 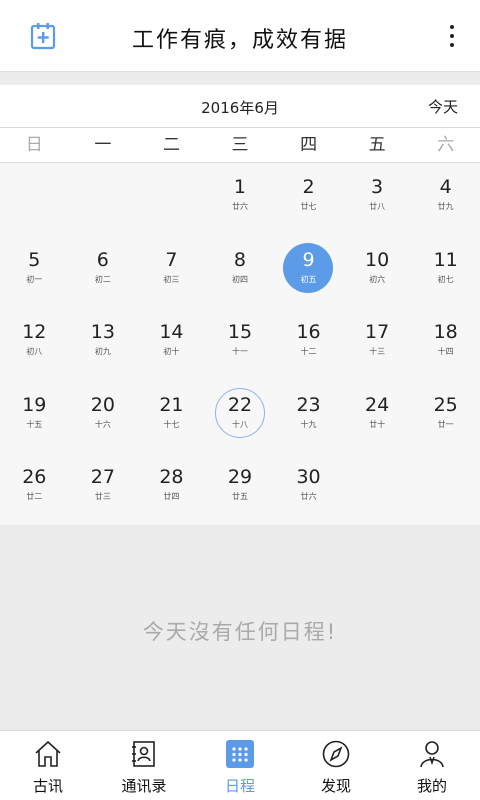 I want to click on lunar-date: 初八, so click(x=34, y=352).